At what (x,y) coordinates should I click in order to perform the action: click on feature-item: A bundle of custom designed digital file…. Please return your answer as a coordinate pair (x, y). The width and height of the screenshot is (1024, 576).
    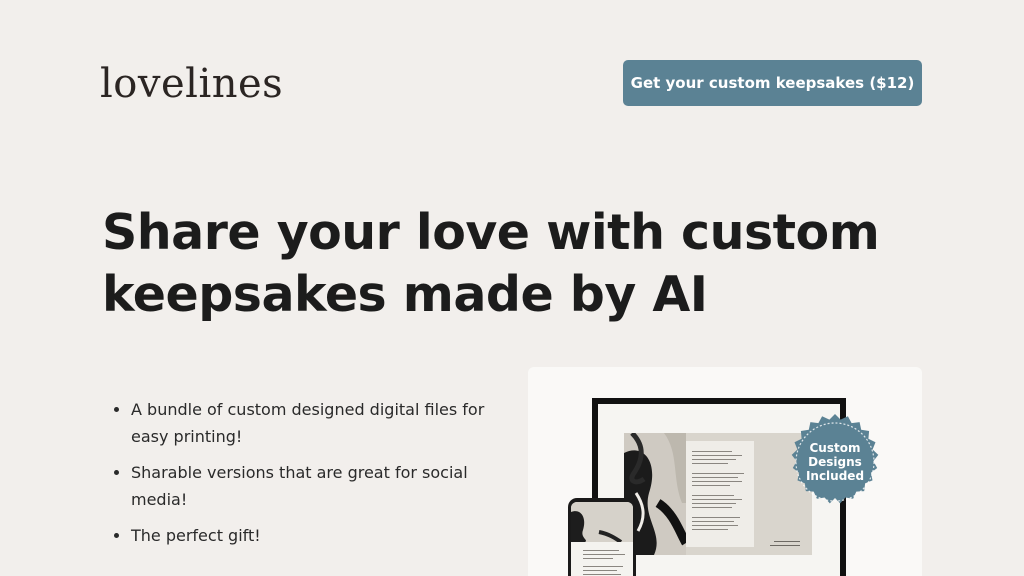
    Looking at the image, I should click on (326, 423).